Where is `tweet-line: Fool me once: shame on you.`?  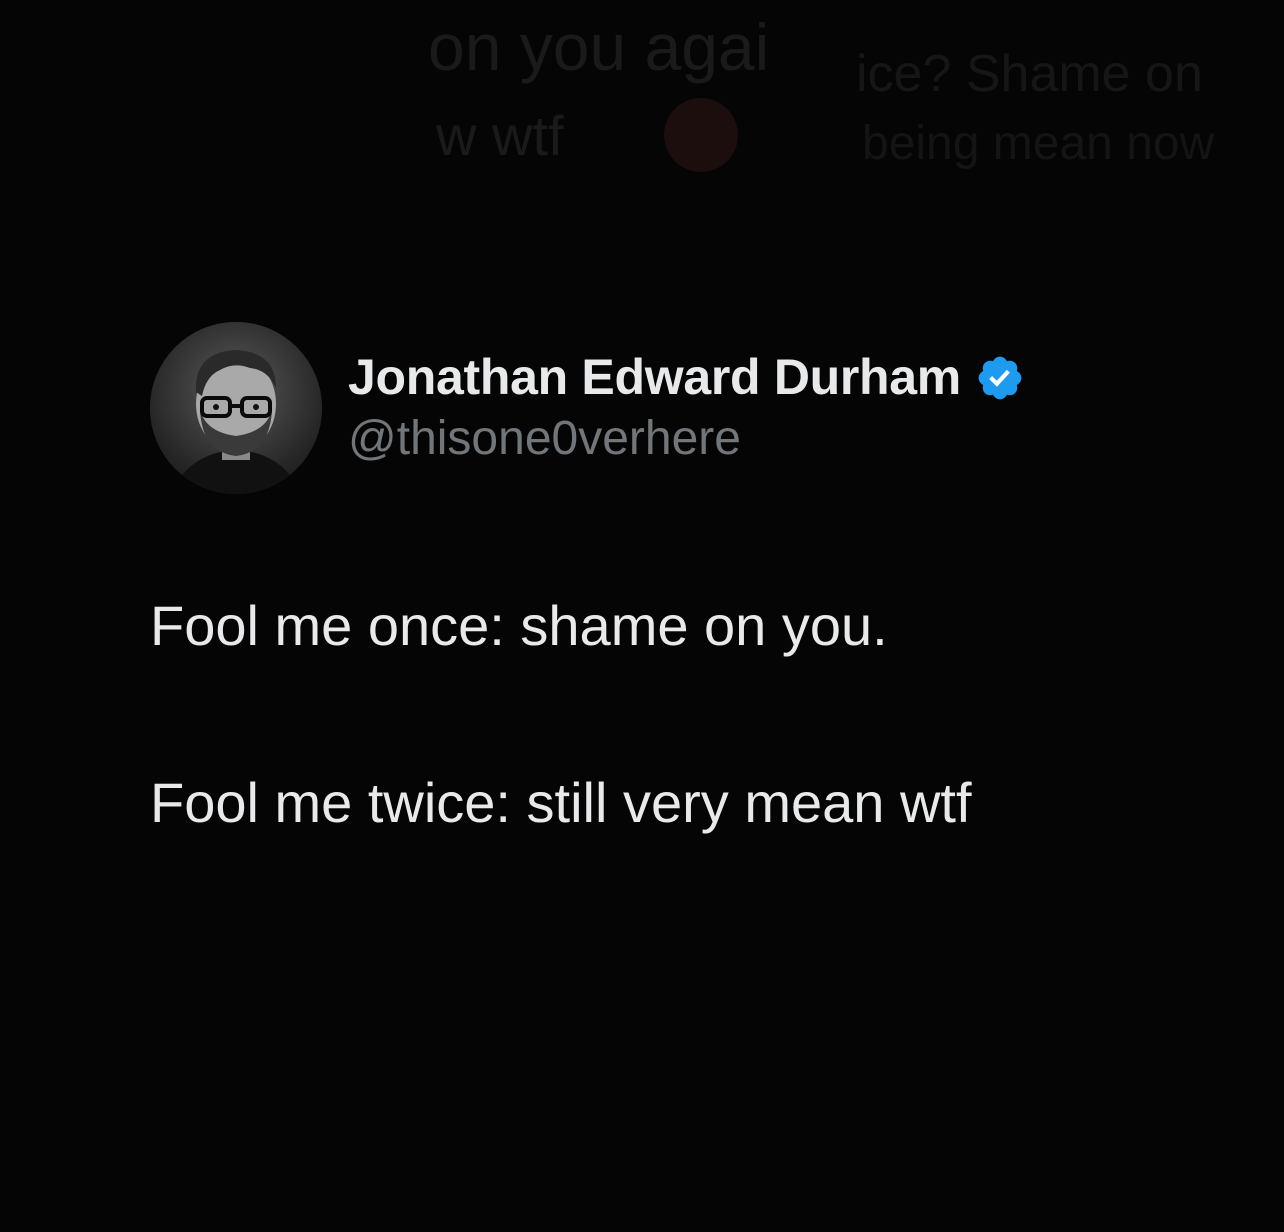 tweet-line: Fool me once: shame on you. is located at coordinates (519, 625).